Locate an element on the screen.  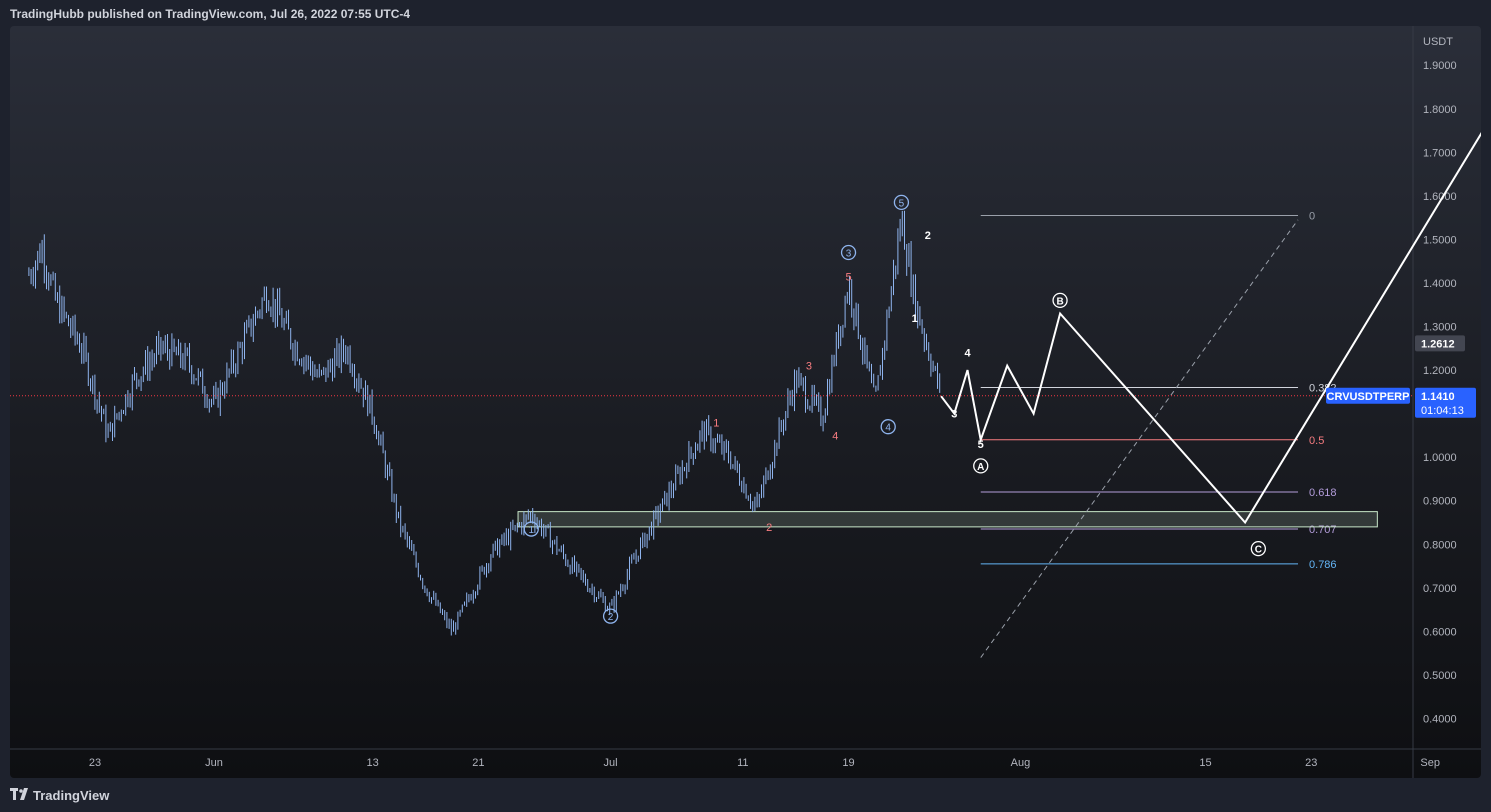
wave-label-minor: 2 is located at coordinates (769, 528).